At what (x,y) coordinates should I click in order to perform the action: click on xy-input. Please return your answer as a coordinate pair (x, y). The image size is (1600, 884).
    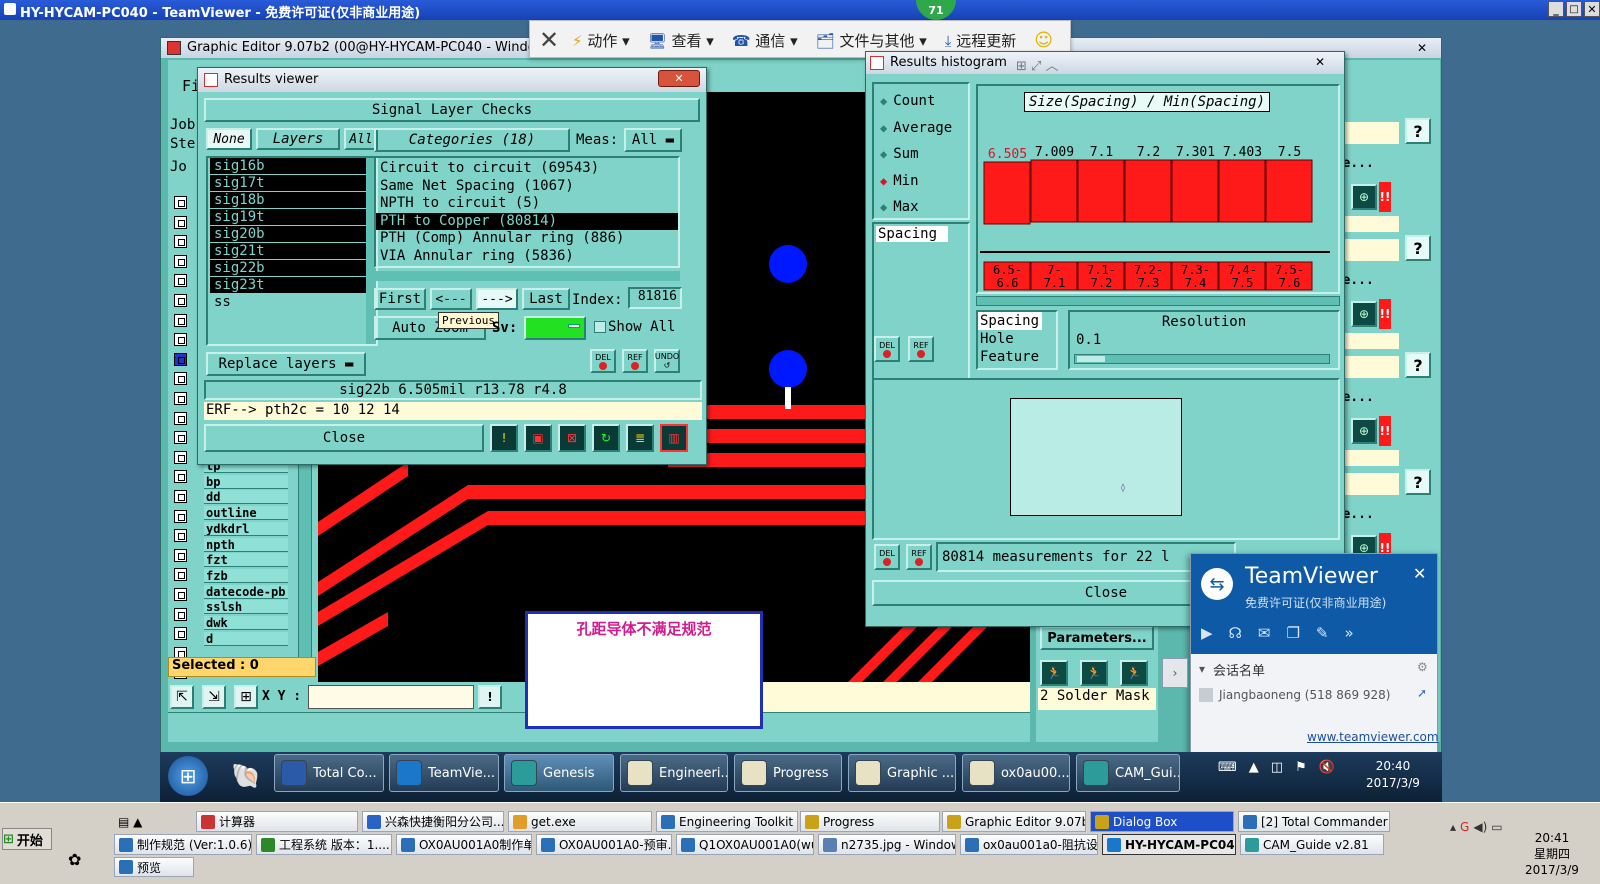
    Looking at the image, I should click on (391, 697).